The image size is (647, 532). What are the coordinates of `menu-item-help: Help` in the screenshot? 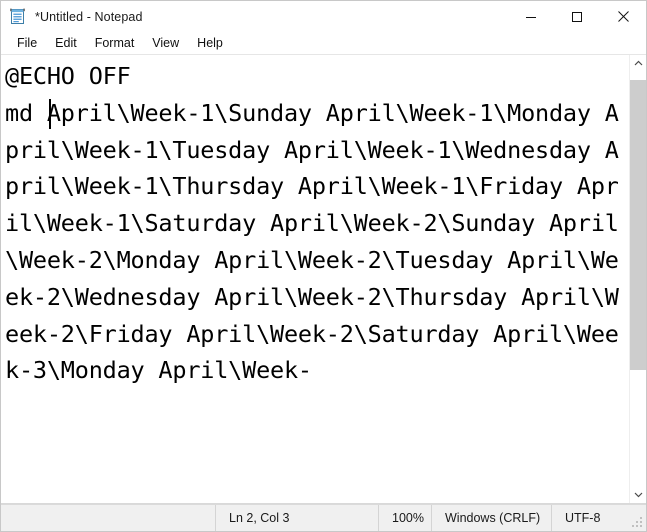 It's located at (210, 43).